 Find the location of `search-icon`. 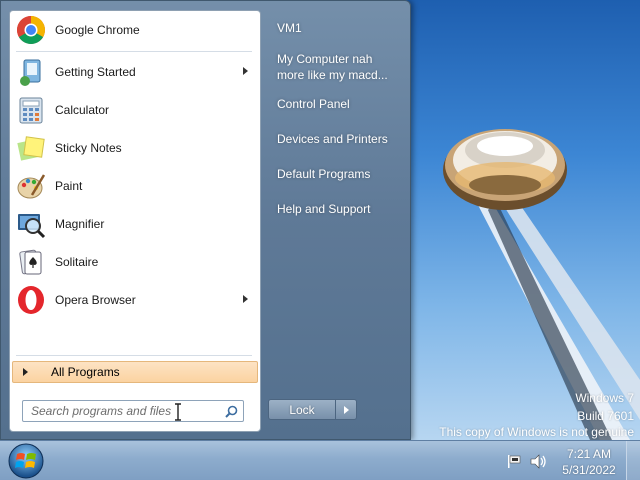

search-icon is located at coordinates (231, 413).